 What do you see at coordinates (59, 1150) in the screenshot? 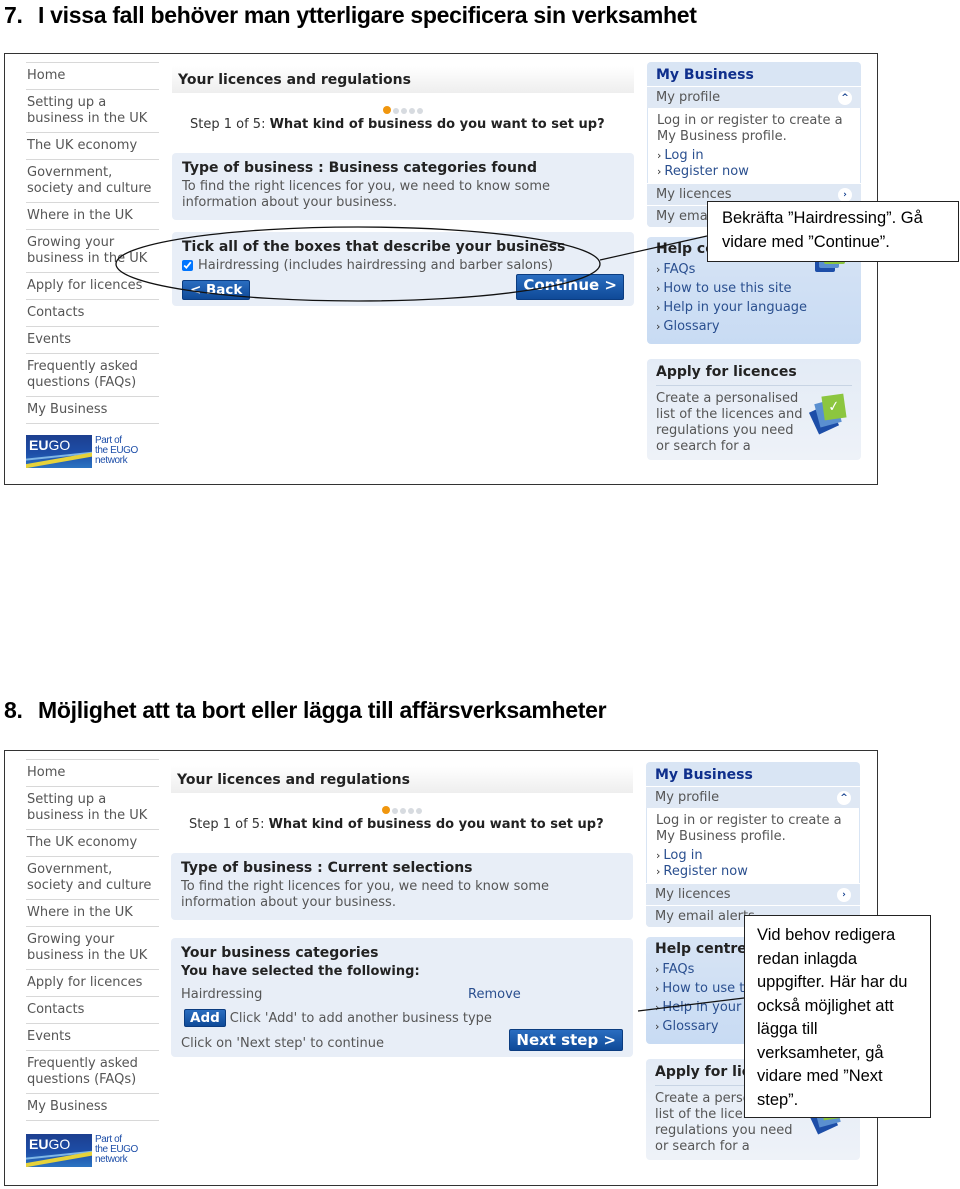
I see `eugo-logo-mark: EUGO` at bounding box center [59, 1150].